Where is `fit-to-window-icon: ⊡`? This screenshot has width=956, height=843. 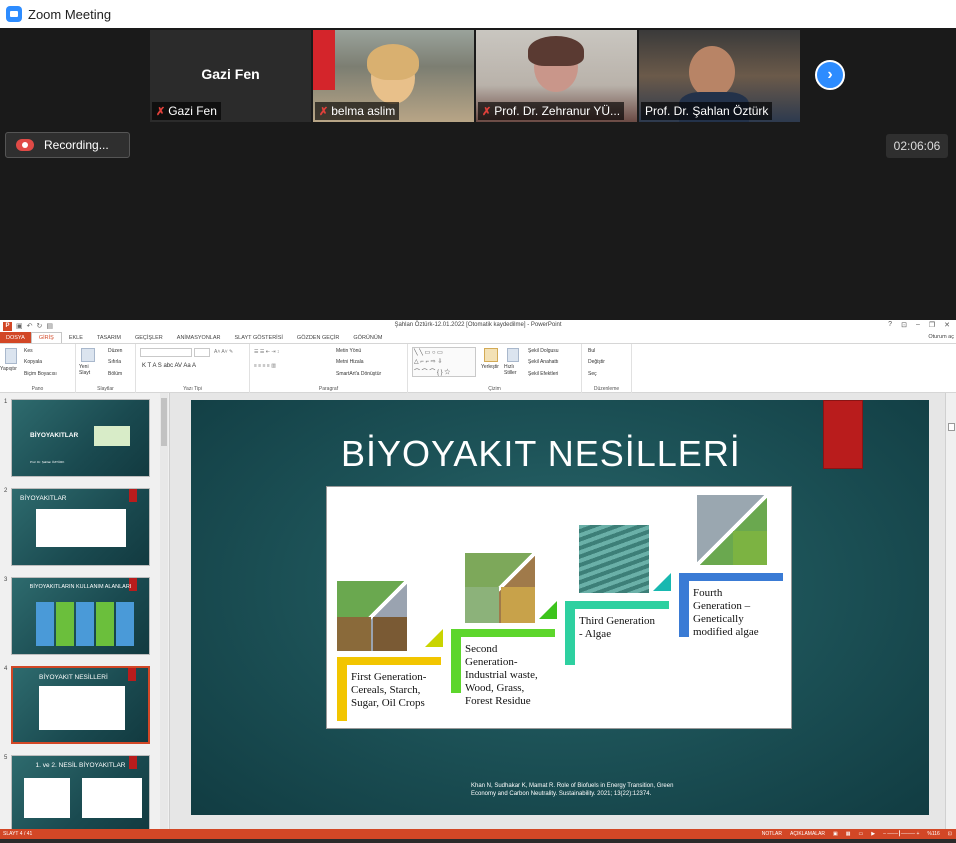
fit-to-window-icon: ⊡ is located at coordinates (950, 834).